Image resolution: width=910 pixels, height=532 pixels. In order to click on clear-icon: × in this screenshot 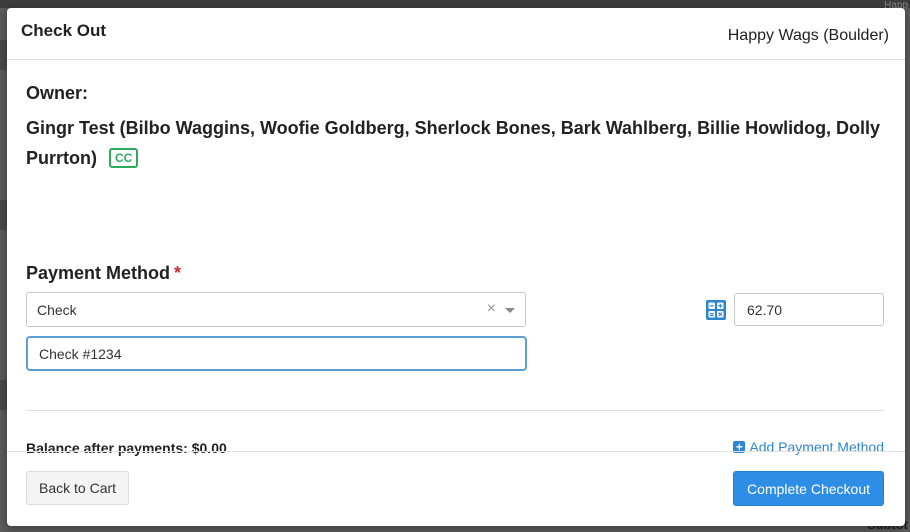, I will do `click(491, 309)`.